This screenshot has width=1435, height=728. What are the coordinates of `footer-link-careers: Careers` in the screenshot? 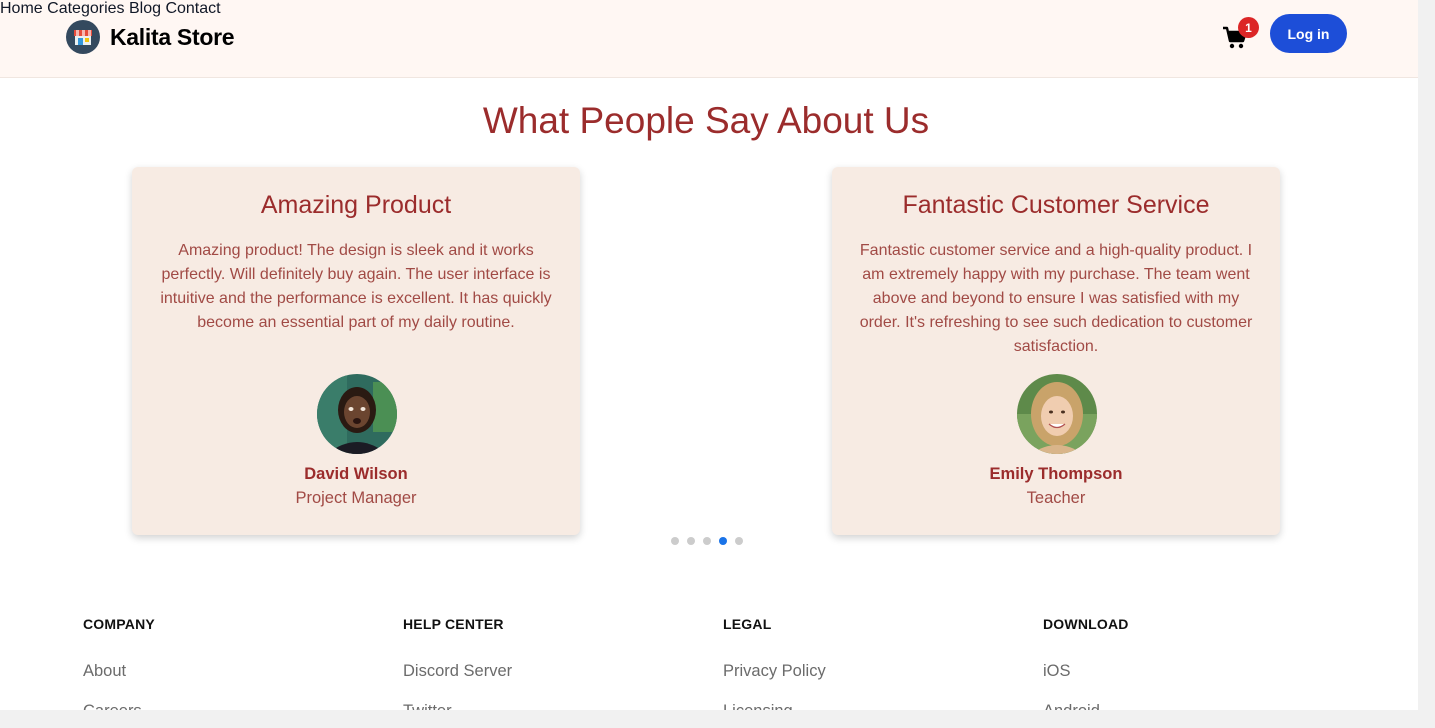 It's located at (112, 706).